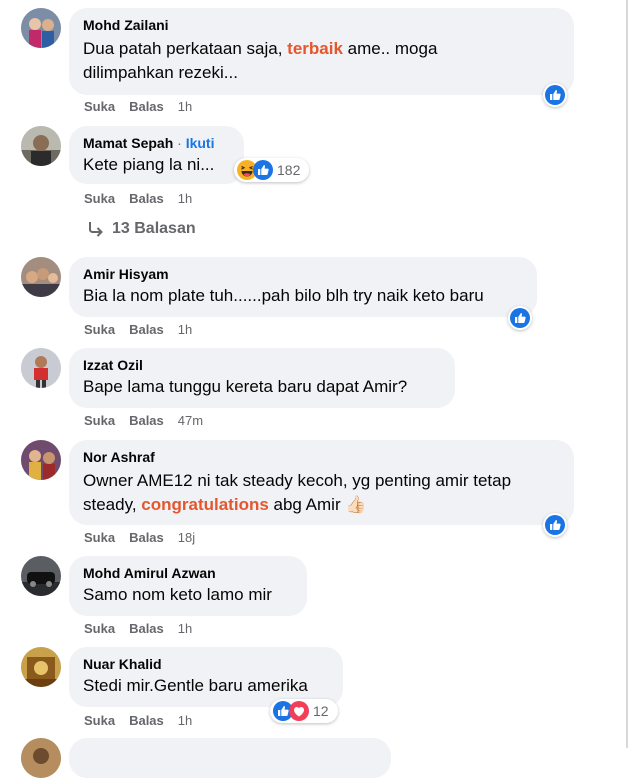 Image resolution: width=628 pixels, height=778 pixels. Describe the element at coordinates (188, 573) in the screenshot. I see `commenter-name: Mohd Amirul Azwan` at that location.